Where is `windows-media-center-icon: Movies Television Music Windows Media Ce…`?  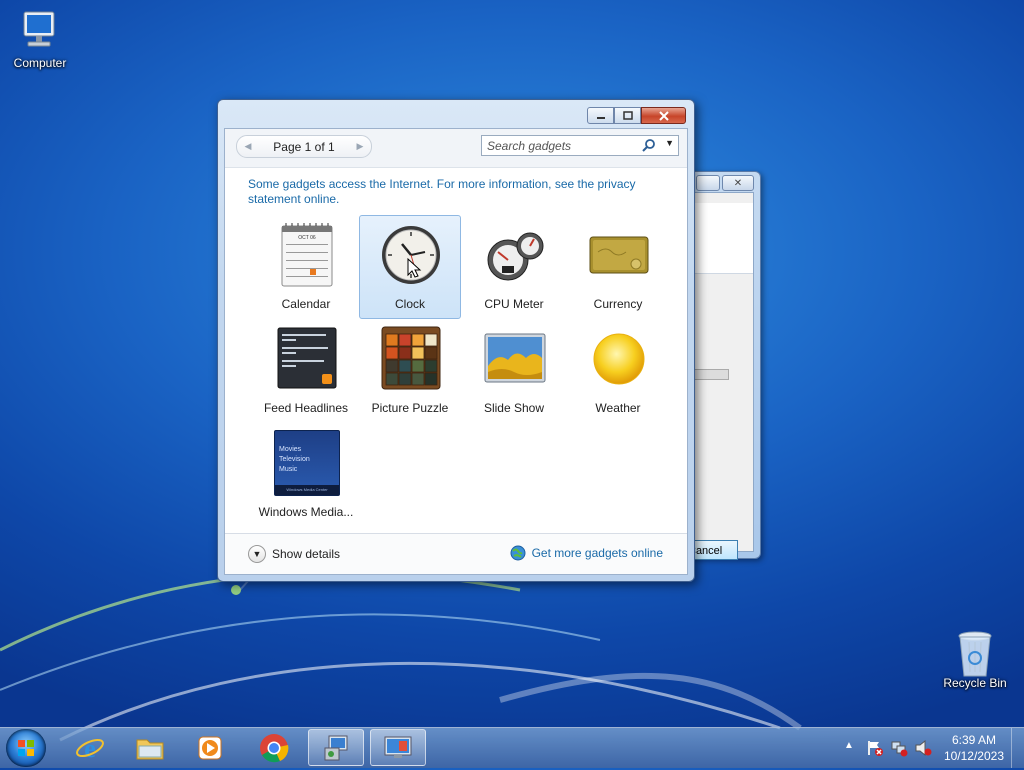
windows-media-center-icon: Movies Television Music Windows Media Ce… is located at coordinates (307, 463).